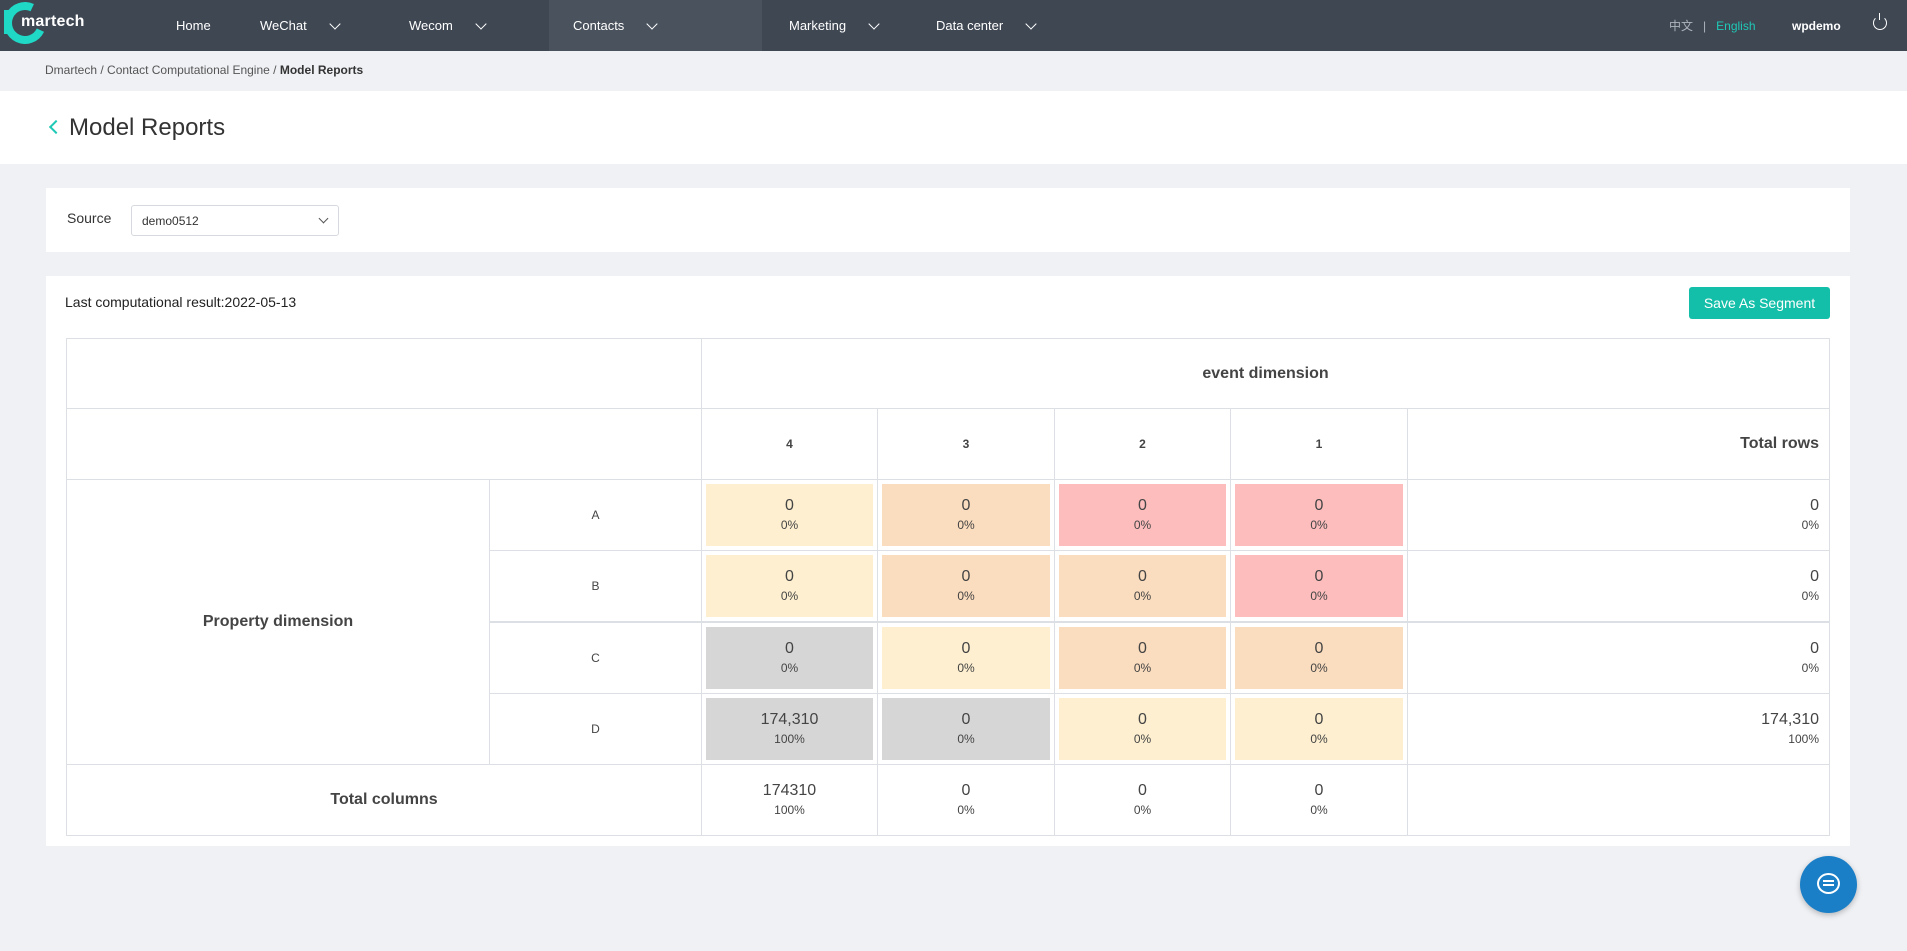 This screenshot has height=951, width=1907. What do you see at coordinates (1880, 21) in the screenshot?
I see `power-icon` at bounding box center [1880, 21].